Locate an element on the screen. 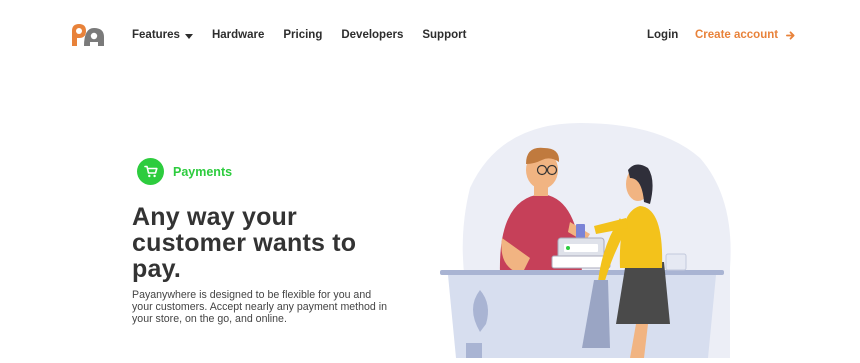 This screenshot has width=860, height=363. create-account-label: Create account is located at coordinates (737, 35).